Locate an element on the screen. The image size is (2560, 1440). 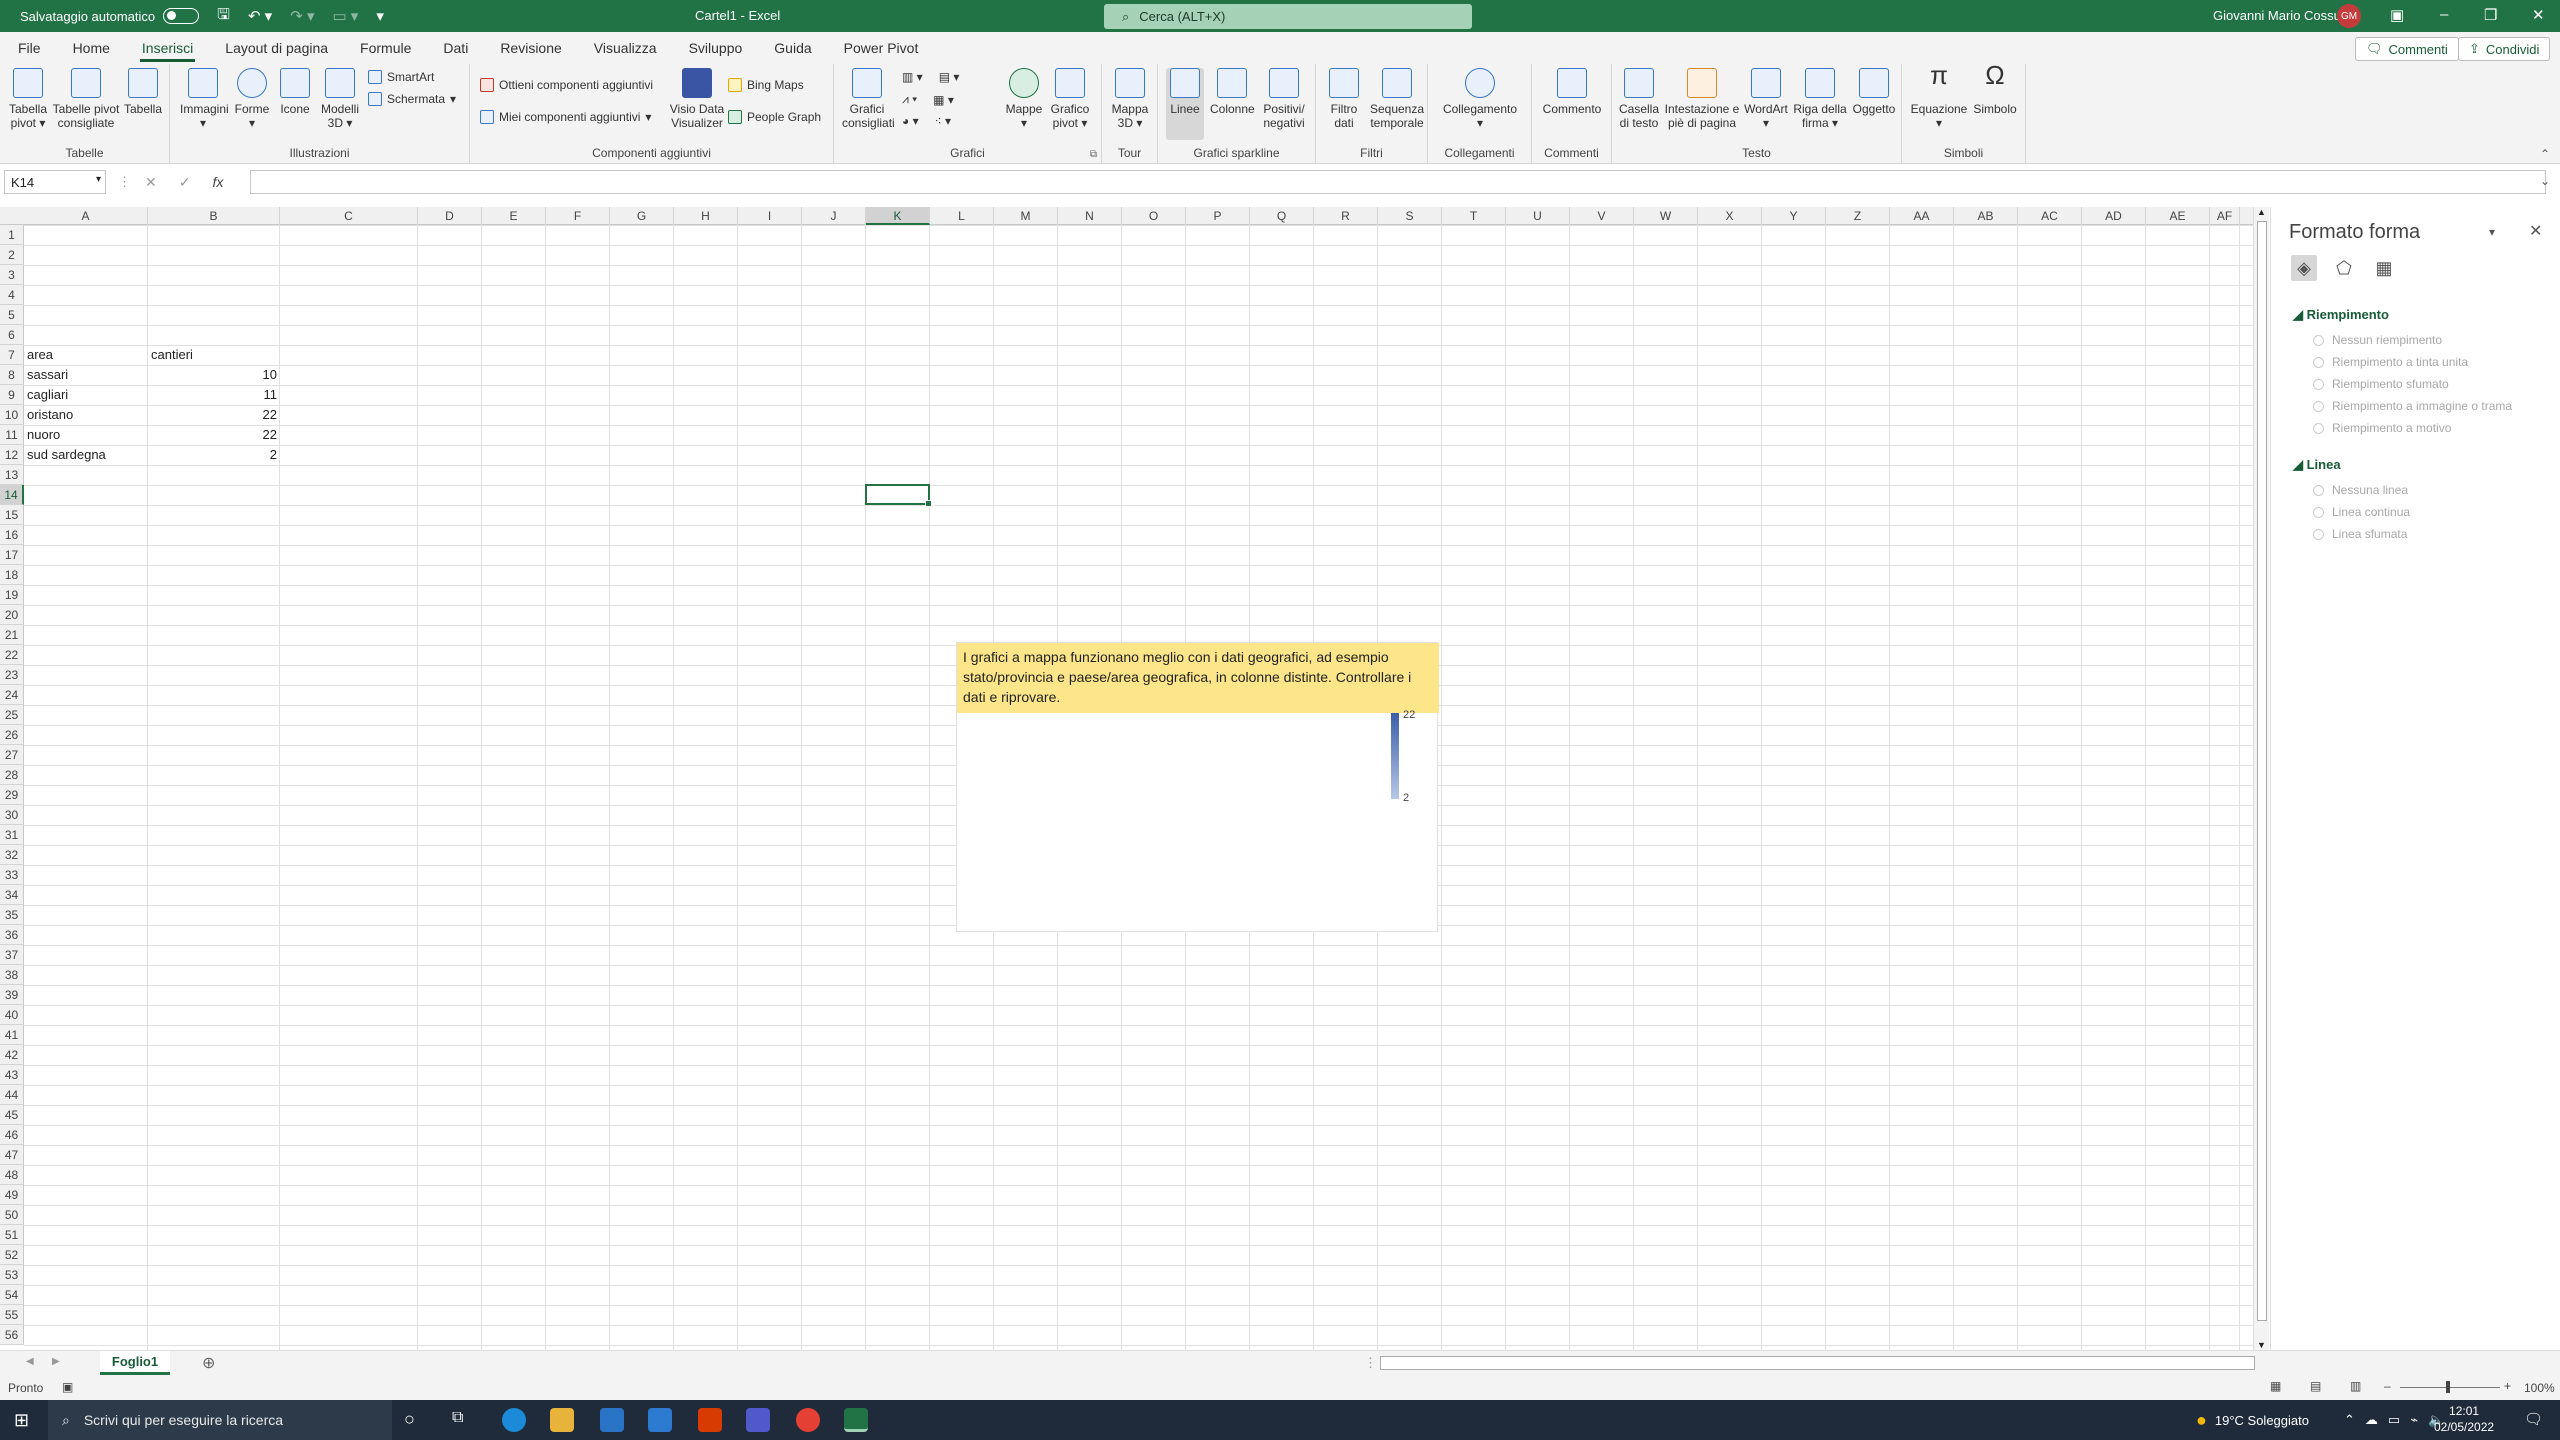
customize-qat-icon: ▾ is located at coordinates (380, 16).